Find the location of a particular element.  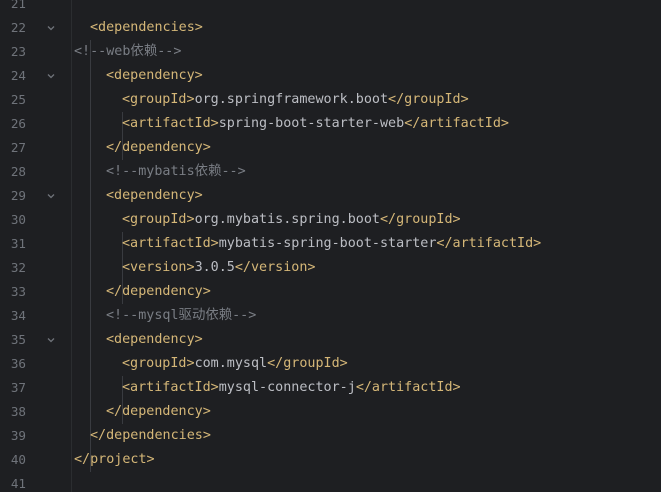

xml-text: 3.0.5 is located at coordinates (214, 267).